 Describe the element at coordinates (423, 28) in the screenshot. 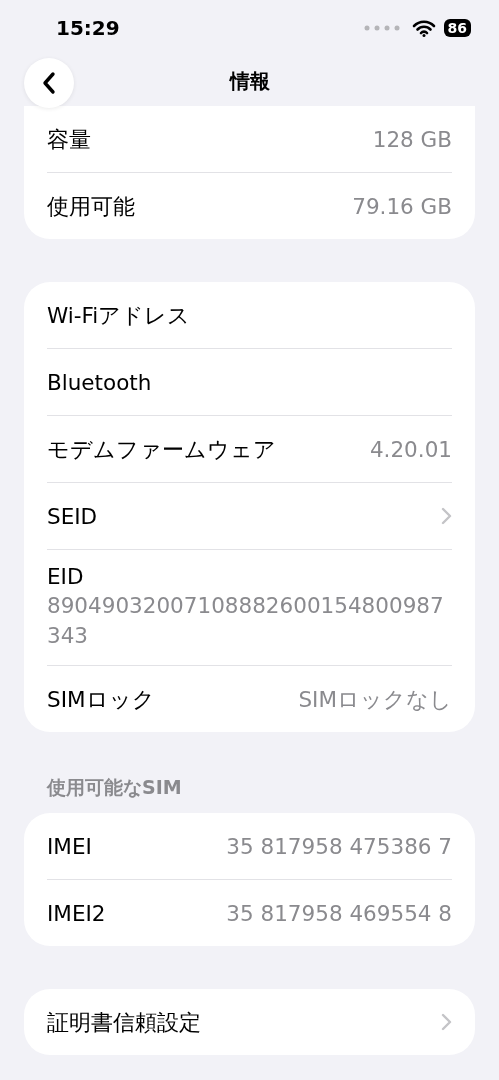

I see `wifi-icon` at that location.